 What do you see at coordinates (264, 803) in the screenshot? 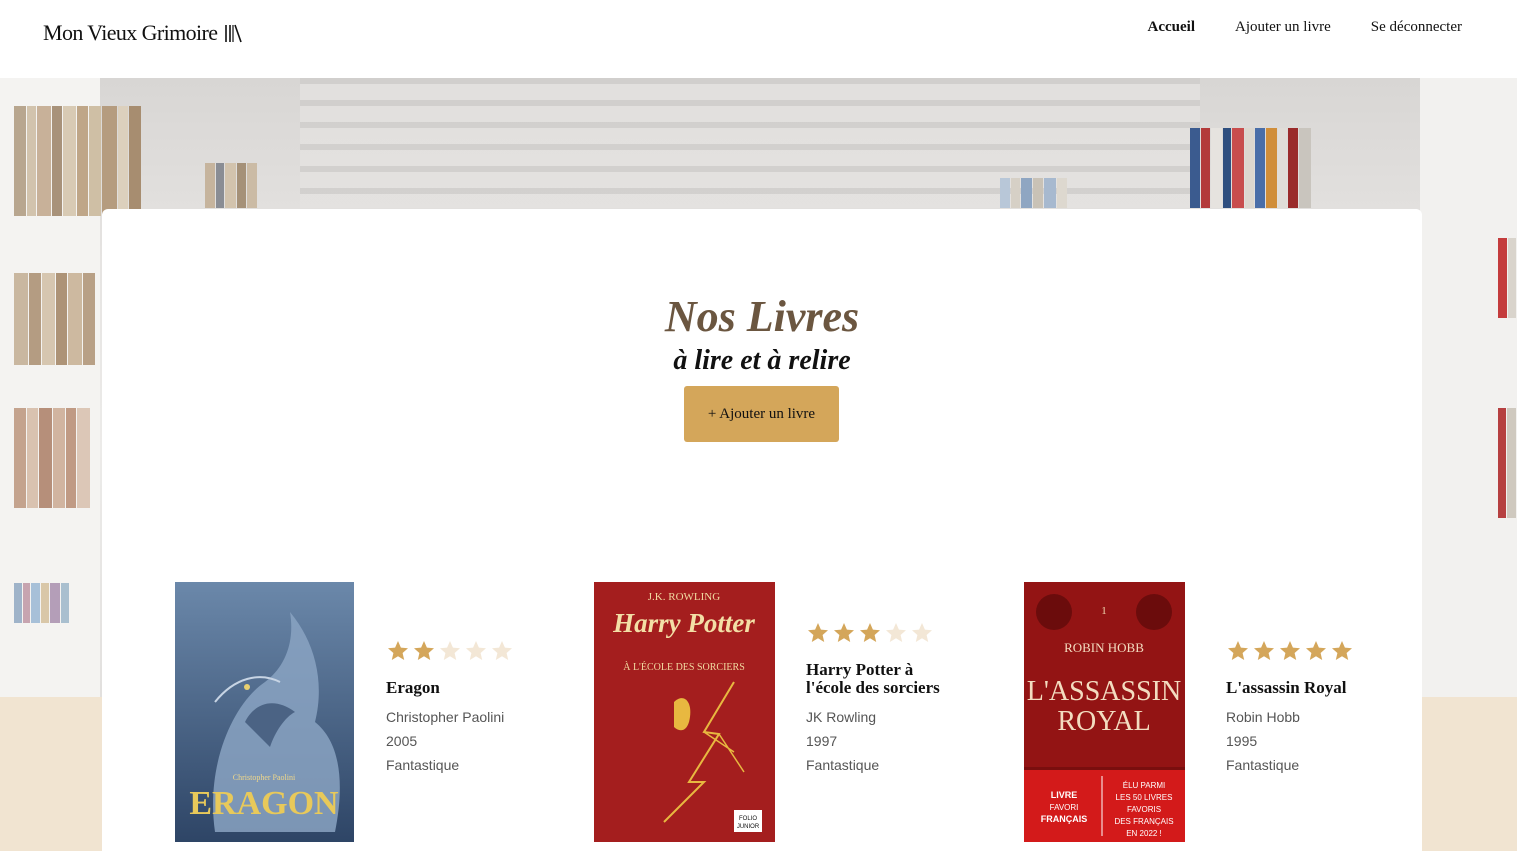
I see `cover-title-text: ERAGON` at bounding box center [264, 803].